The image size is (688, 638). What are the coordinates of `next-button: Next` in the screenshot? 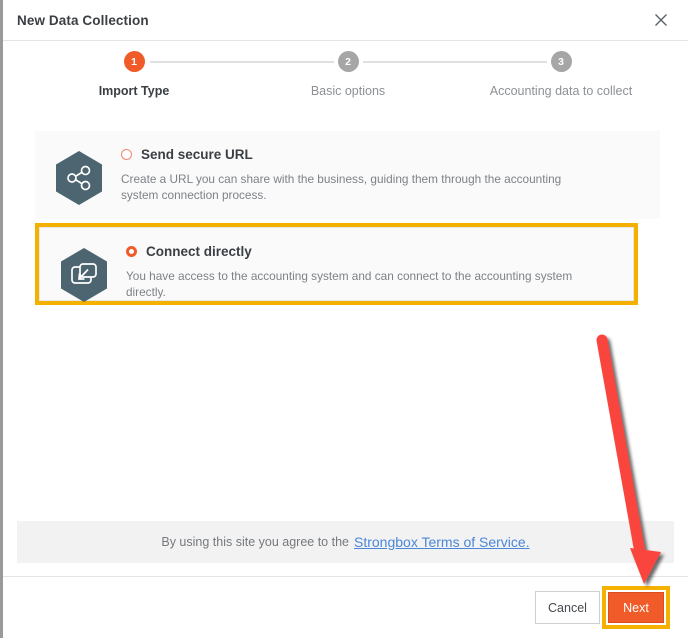 It's located at (636, 607).